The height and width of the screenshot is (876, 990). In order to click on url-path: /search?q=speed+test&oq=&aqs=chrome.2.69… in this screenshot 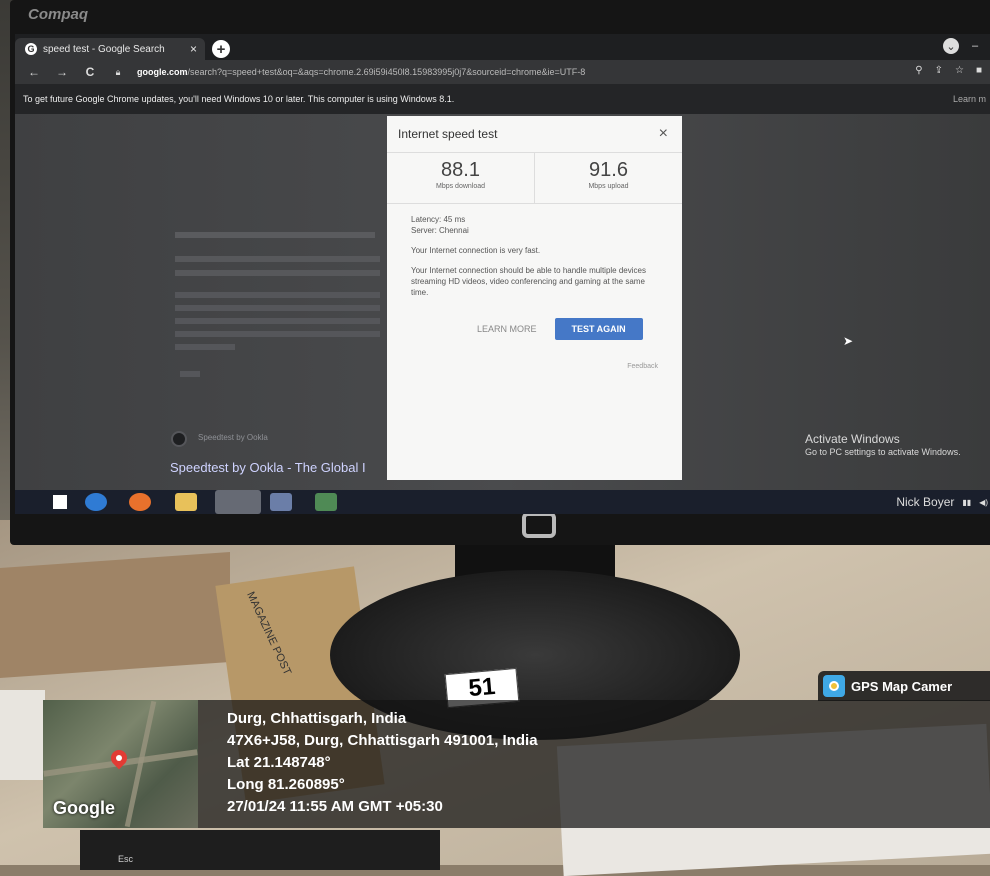, I will do `click(386, 72)`.